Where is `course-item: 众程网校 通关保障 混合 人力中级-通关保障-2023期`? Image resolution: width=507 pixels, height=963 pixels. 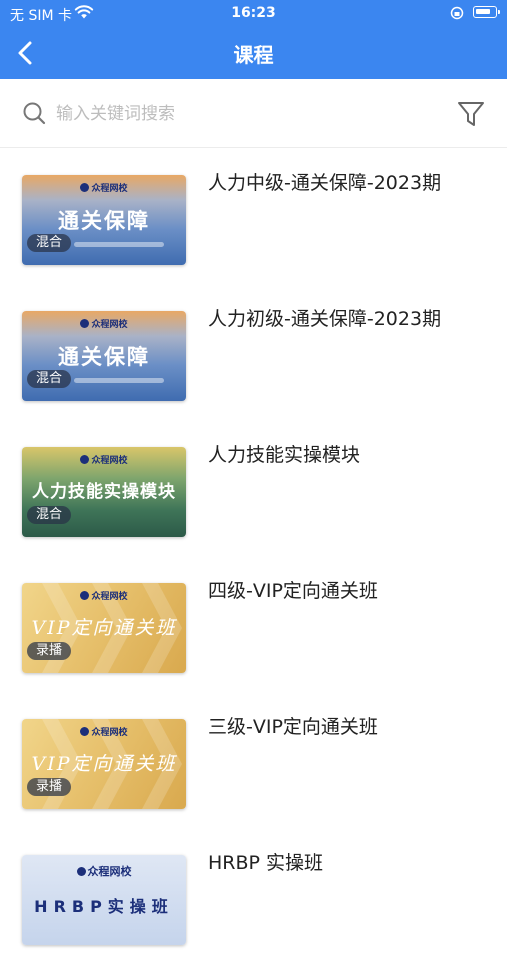 course-item: 众程网校 通关保障 混合 人力中级-通关保障-2023期 is located at coordinates (253, 215).